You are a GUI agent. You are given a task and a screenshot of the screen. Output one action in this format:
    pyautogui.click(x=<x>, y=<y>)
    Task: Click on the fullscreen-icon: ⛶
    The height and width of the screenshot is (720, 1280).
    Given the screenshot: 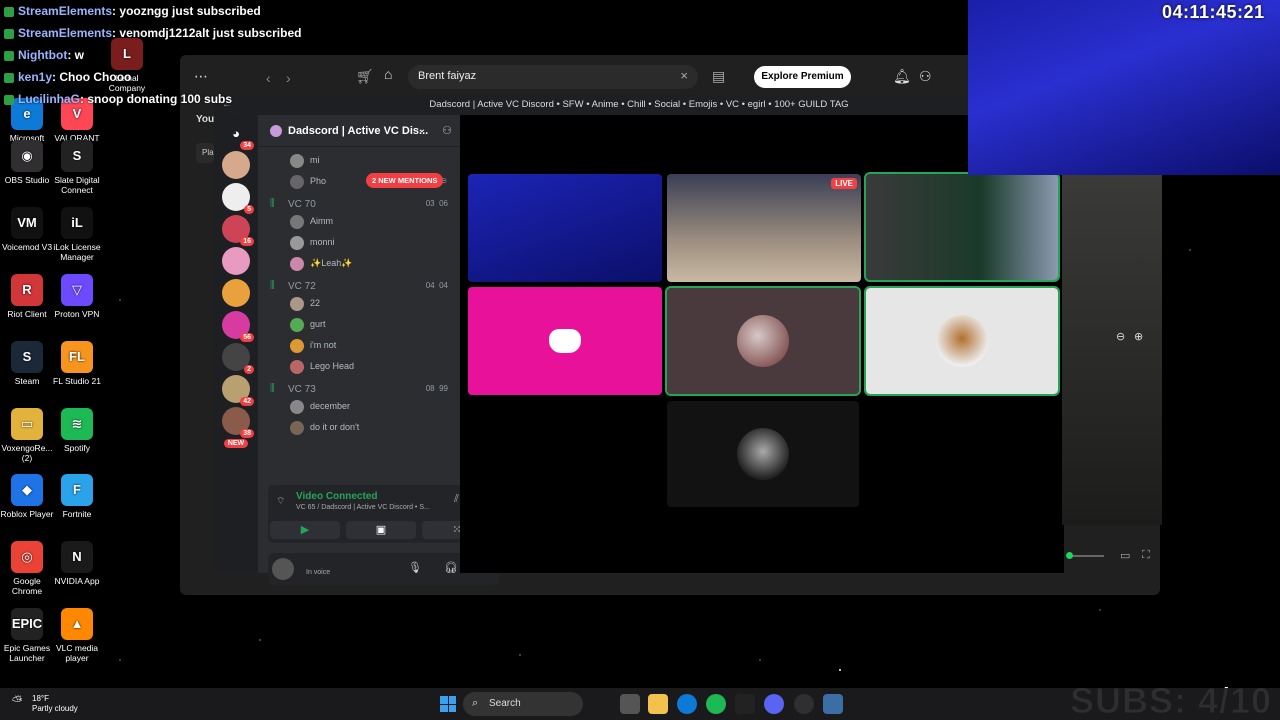 What is the action you would take?
    pyautogui.click(x=1146, y=555)
    